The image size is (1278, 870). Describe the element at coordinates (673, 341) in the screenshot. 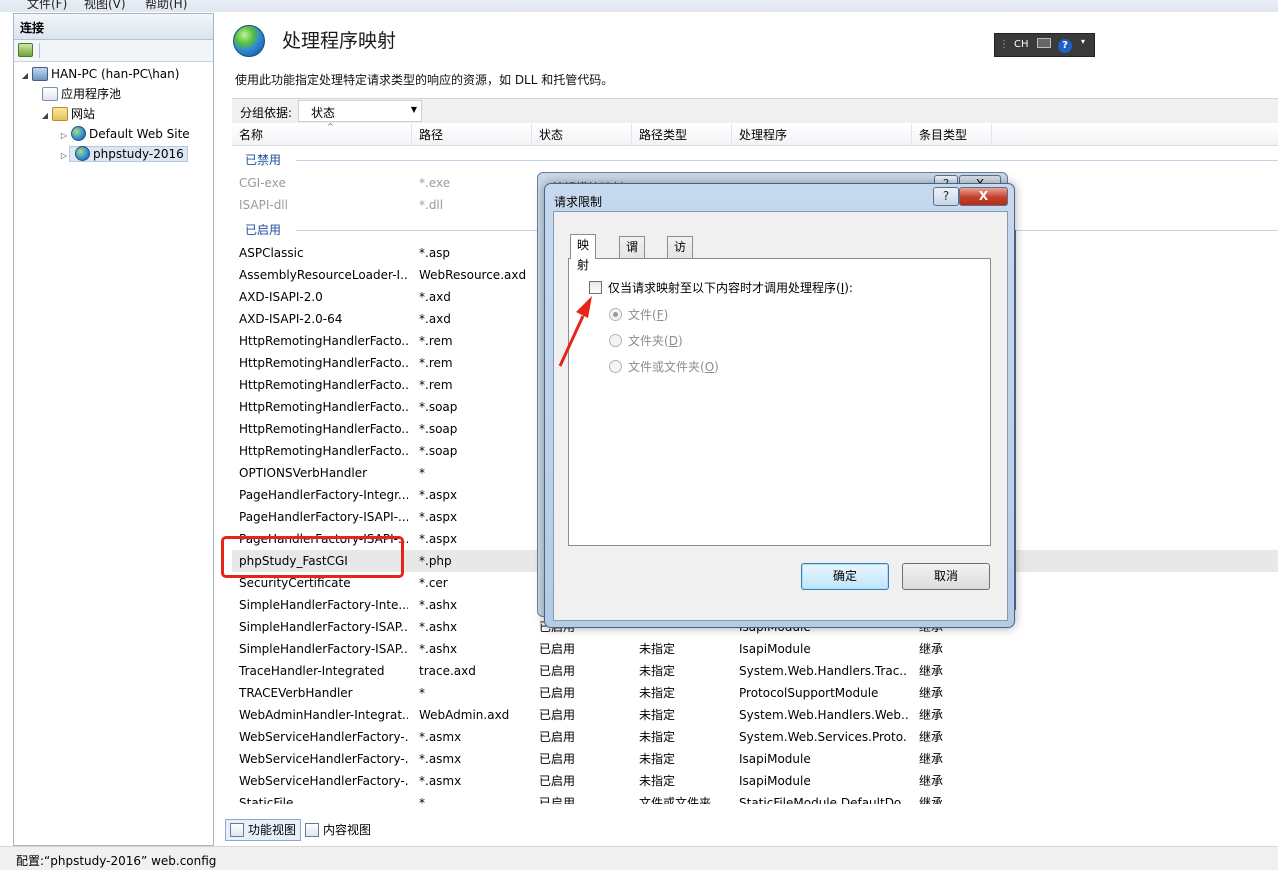

I see `radio-accel-key: D` at that location.